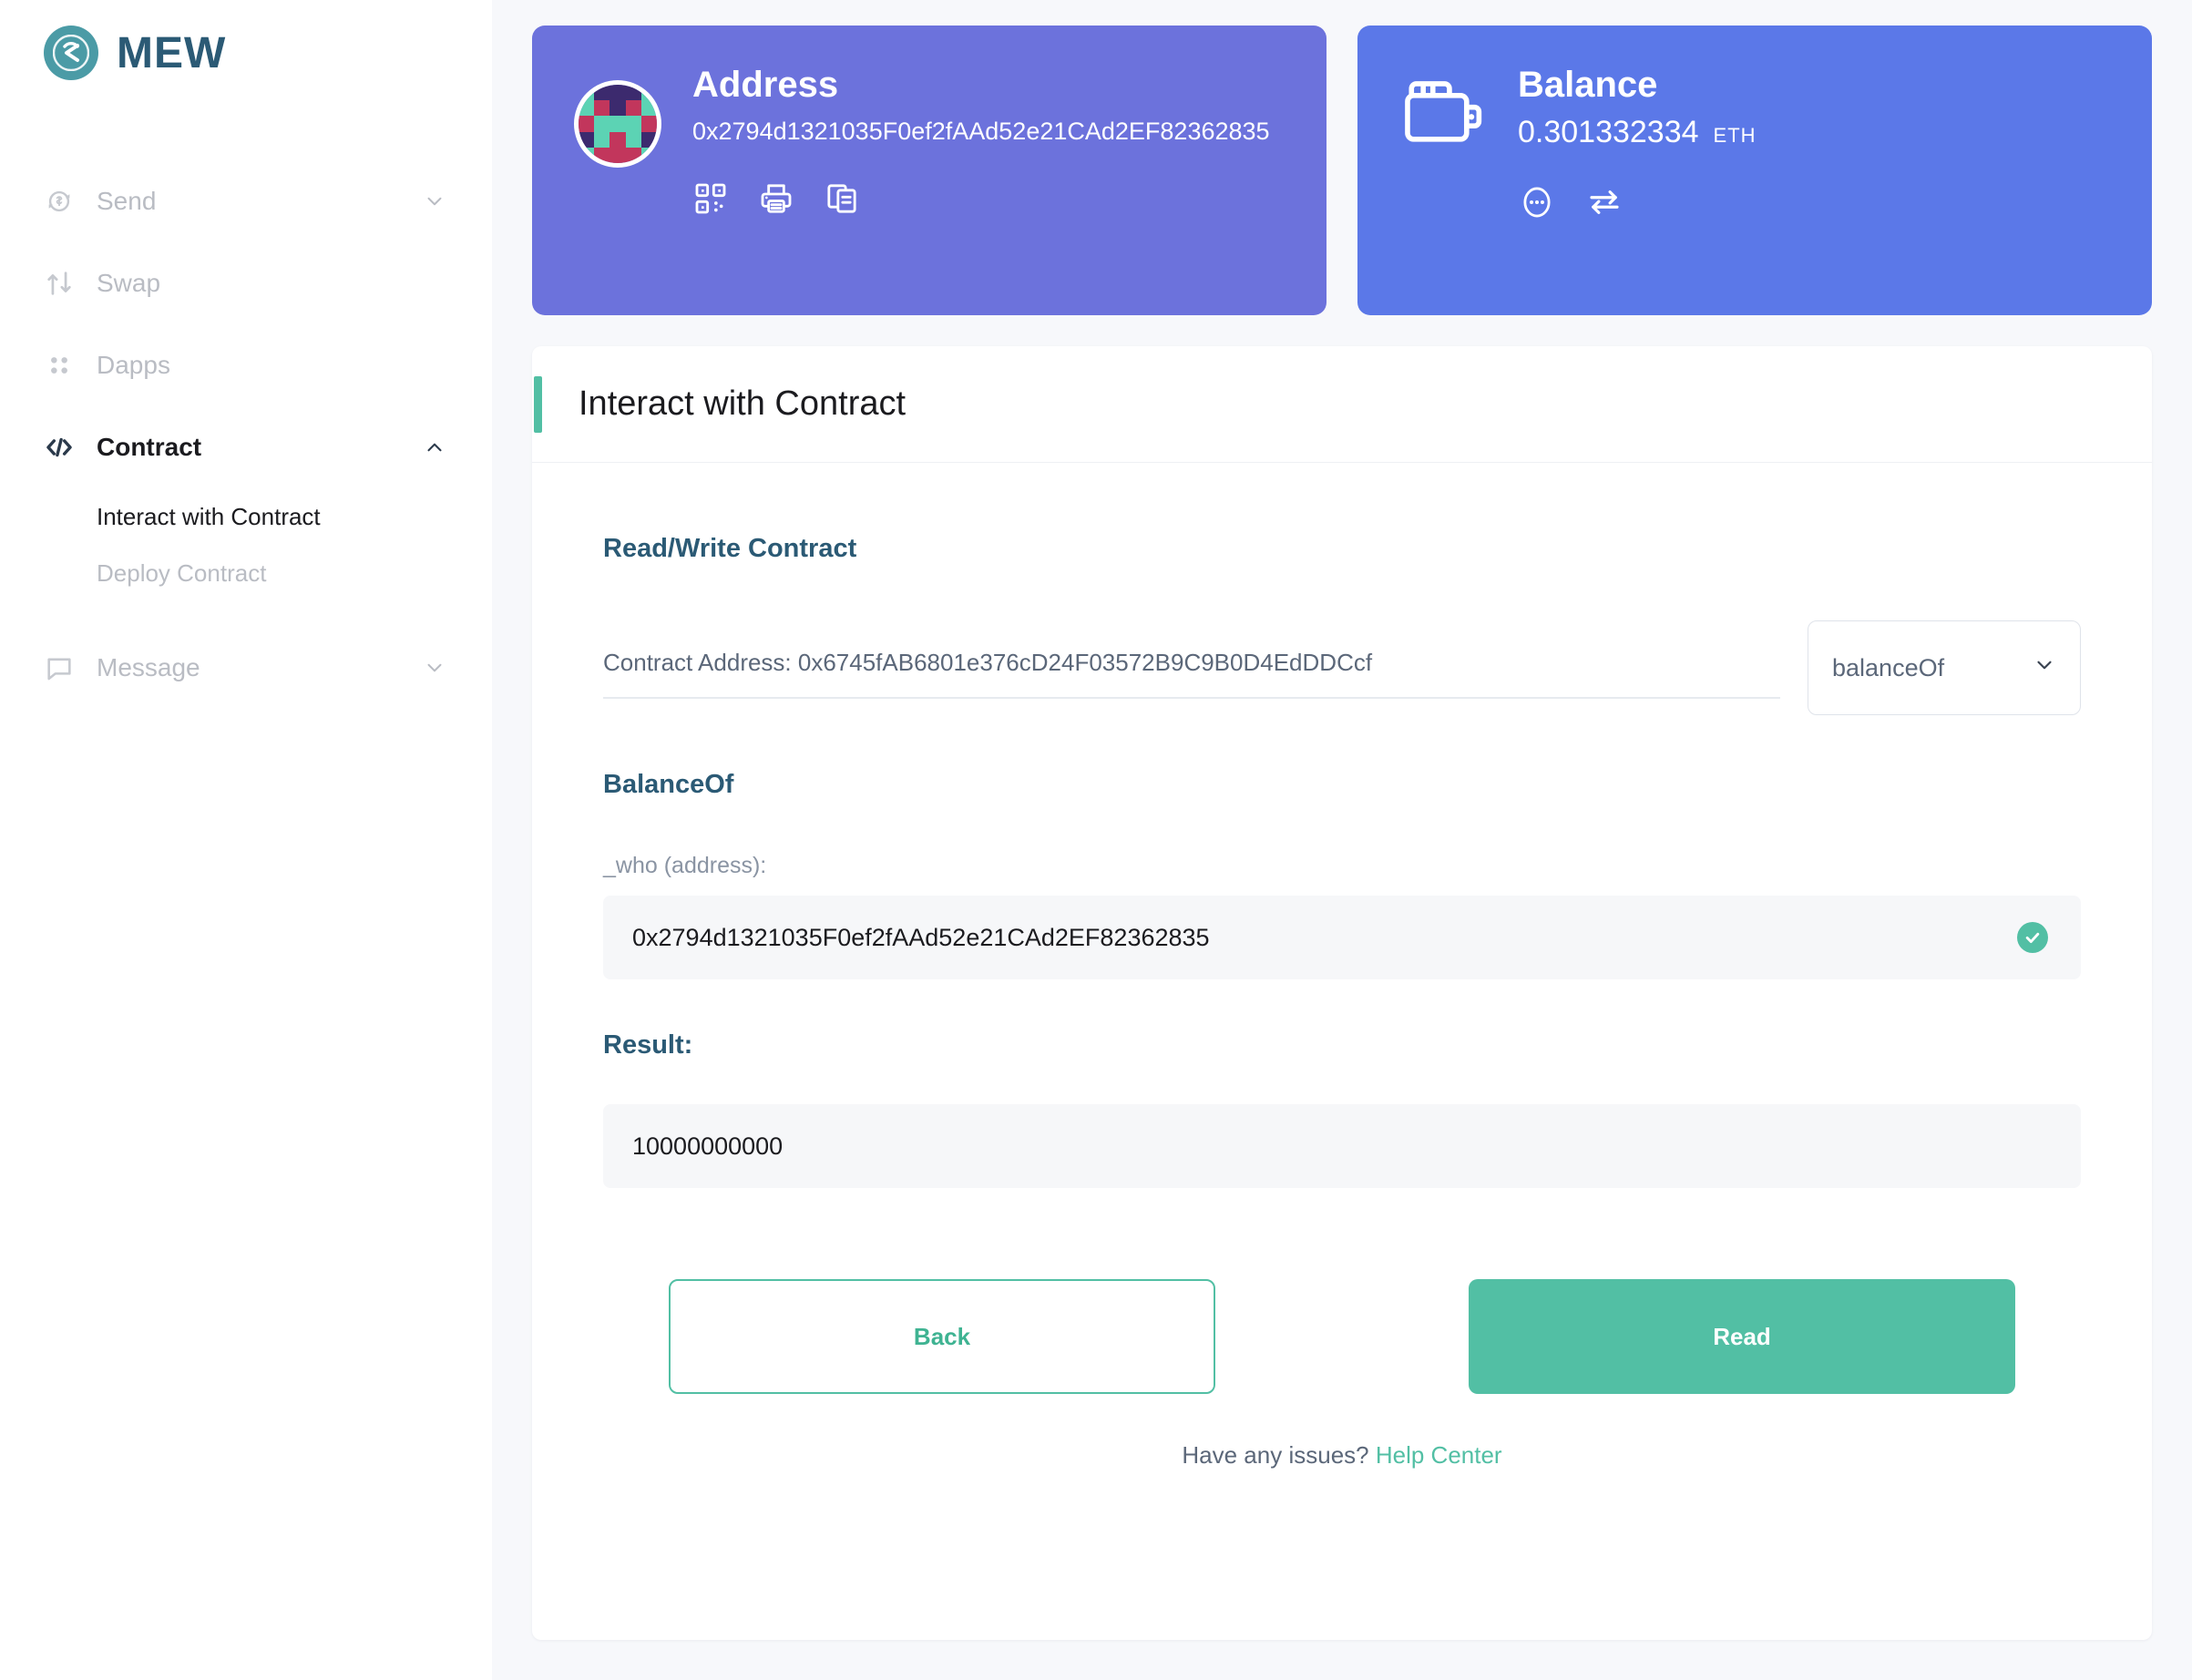 This screenshot has height=1680, width=2192. Describe the element at coordinates (1588, 85) in the screenshot. I see `balance-card-title: Balance` at that location.